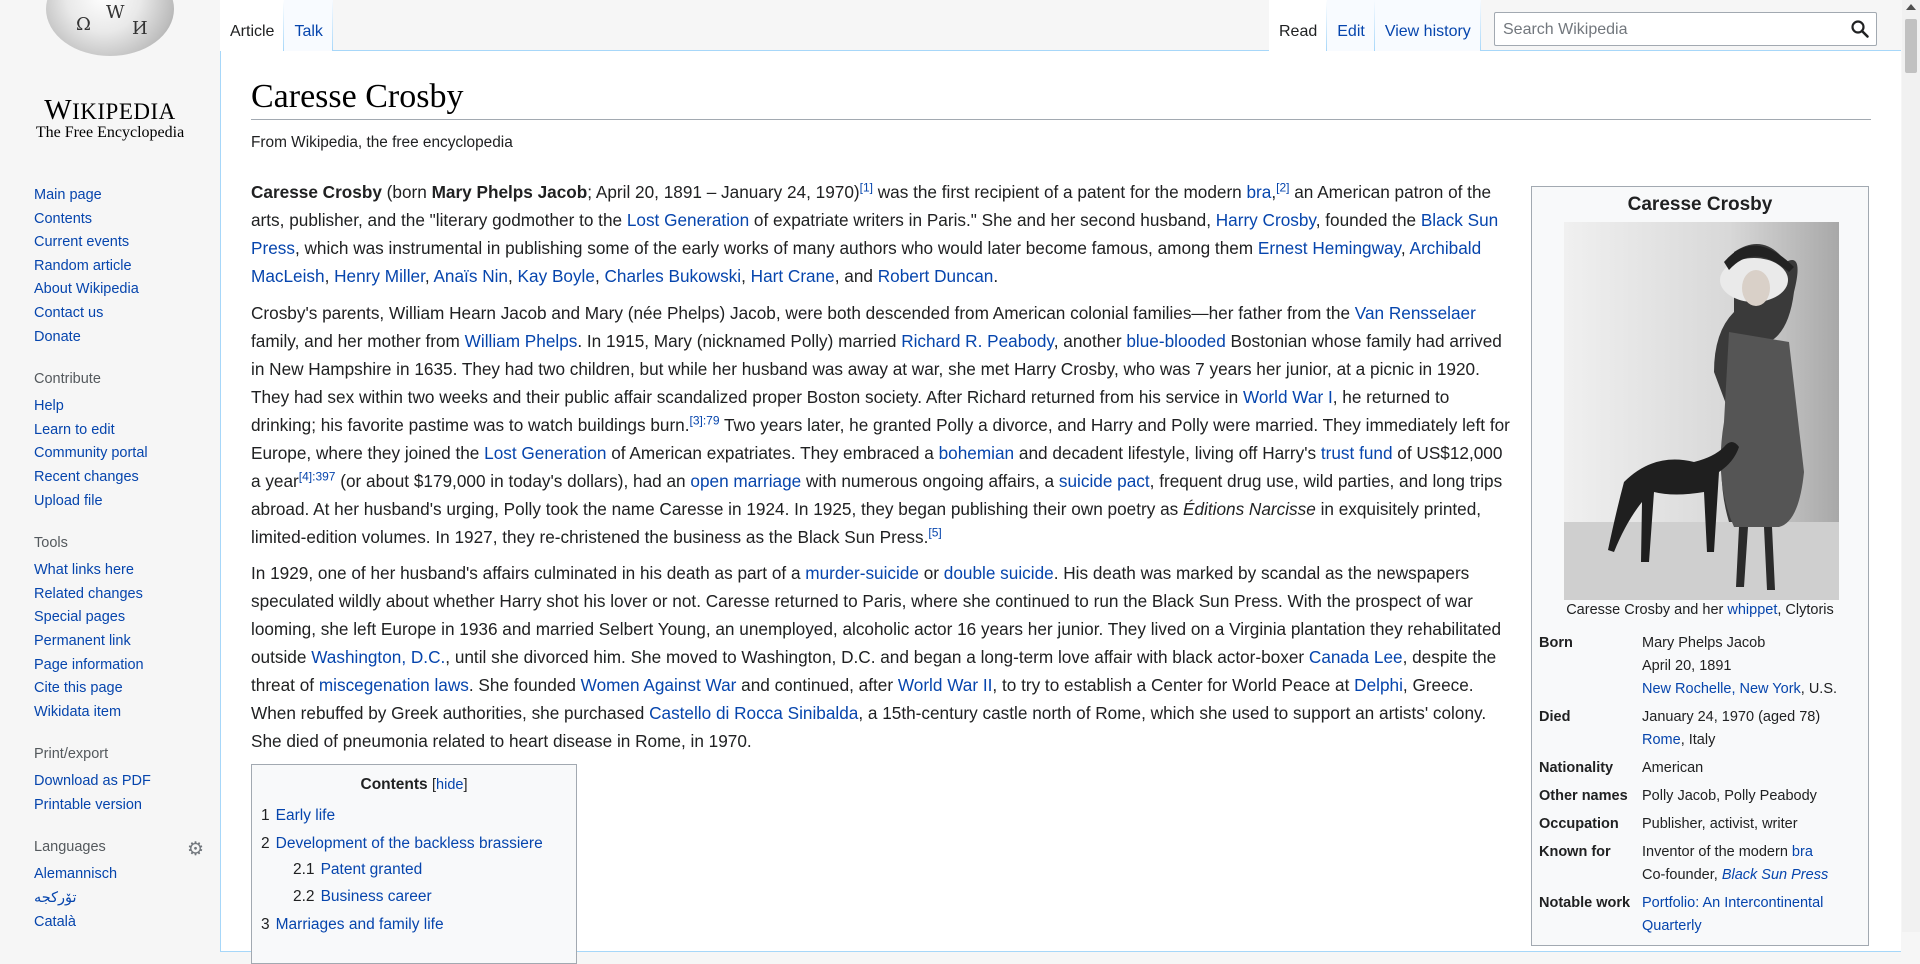 The width and height of the screenshot is (1920, 964). Describe the element at coordinates (119, 689) in the screenshot. I see `sidebar-item-cite-this-page: Cite this page` at that location.